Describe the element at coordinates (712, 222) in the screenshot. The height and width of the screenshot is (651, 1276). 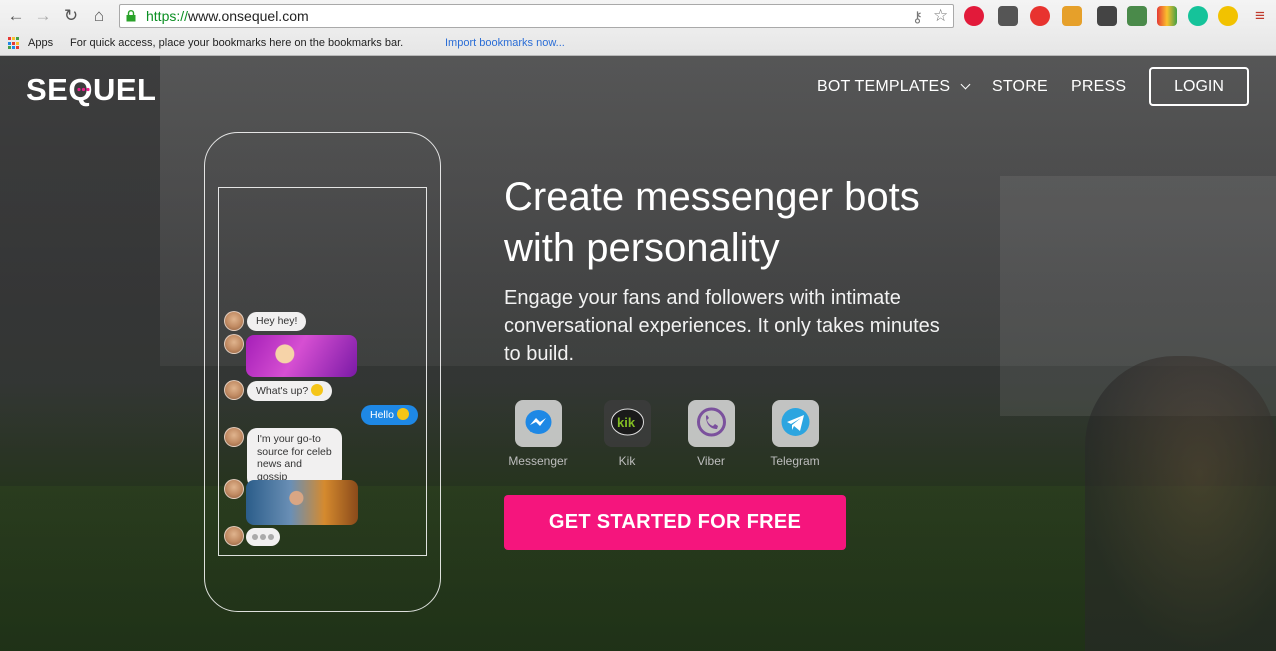
I see `hero-title: Create messenger bots with personality` at that location.